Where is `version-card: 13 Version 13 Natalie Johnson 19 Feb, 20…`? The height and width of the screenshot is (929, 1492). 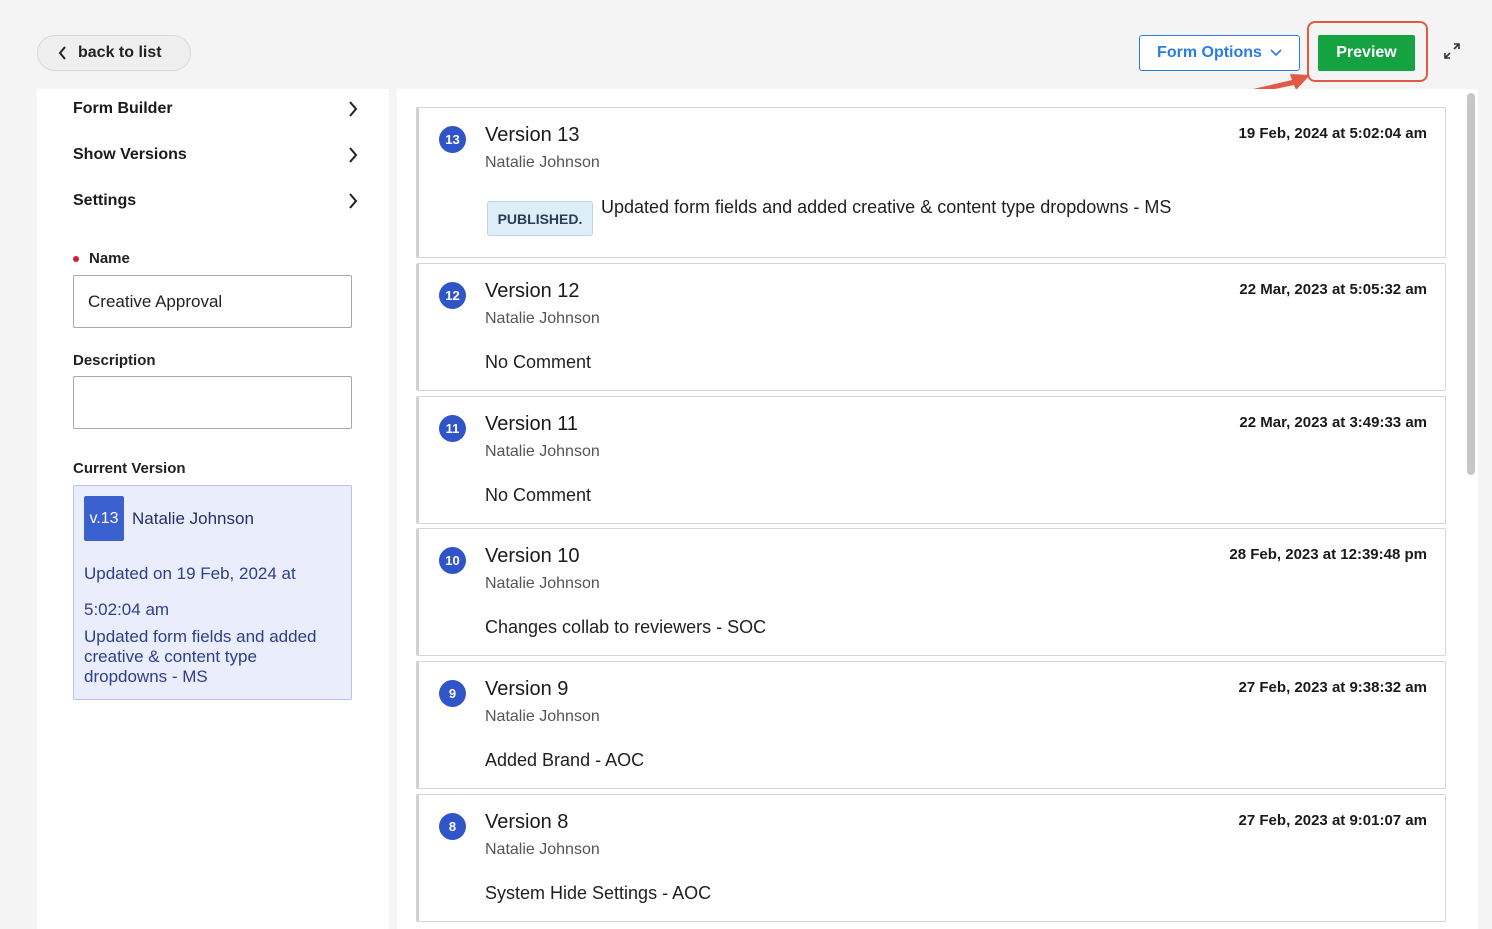
version-card: 13 Version 13 Natalie Johnson 19 Feb, 20… is located at coordinates (931, 182).